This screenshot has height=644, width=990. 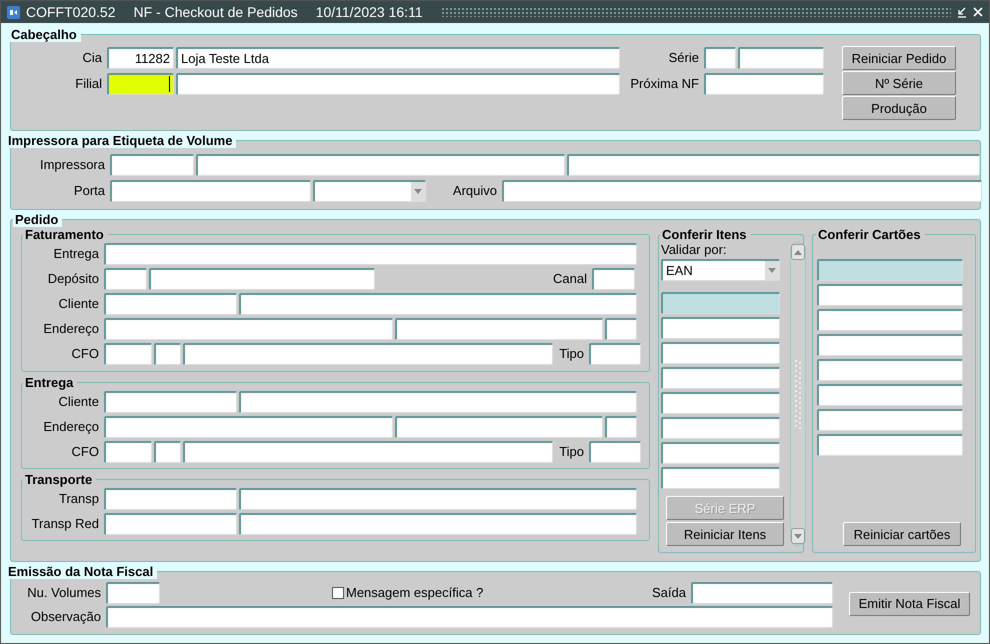 What do you see at coordinates (664, 83) in the screenshot?
I see `field-label: Próxima NF` at bounding box center [664, 83].